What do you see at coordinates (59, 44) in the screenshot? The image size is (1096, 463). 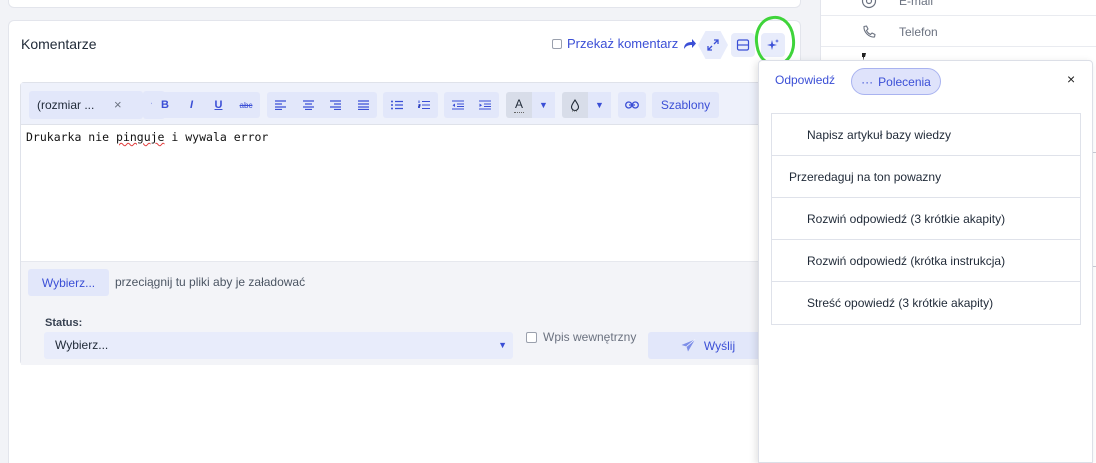 I see `comments-title: Komentarze` at bounding box center [59, 44].